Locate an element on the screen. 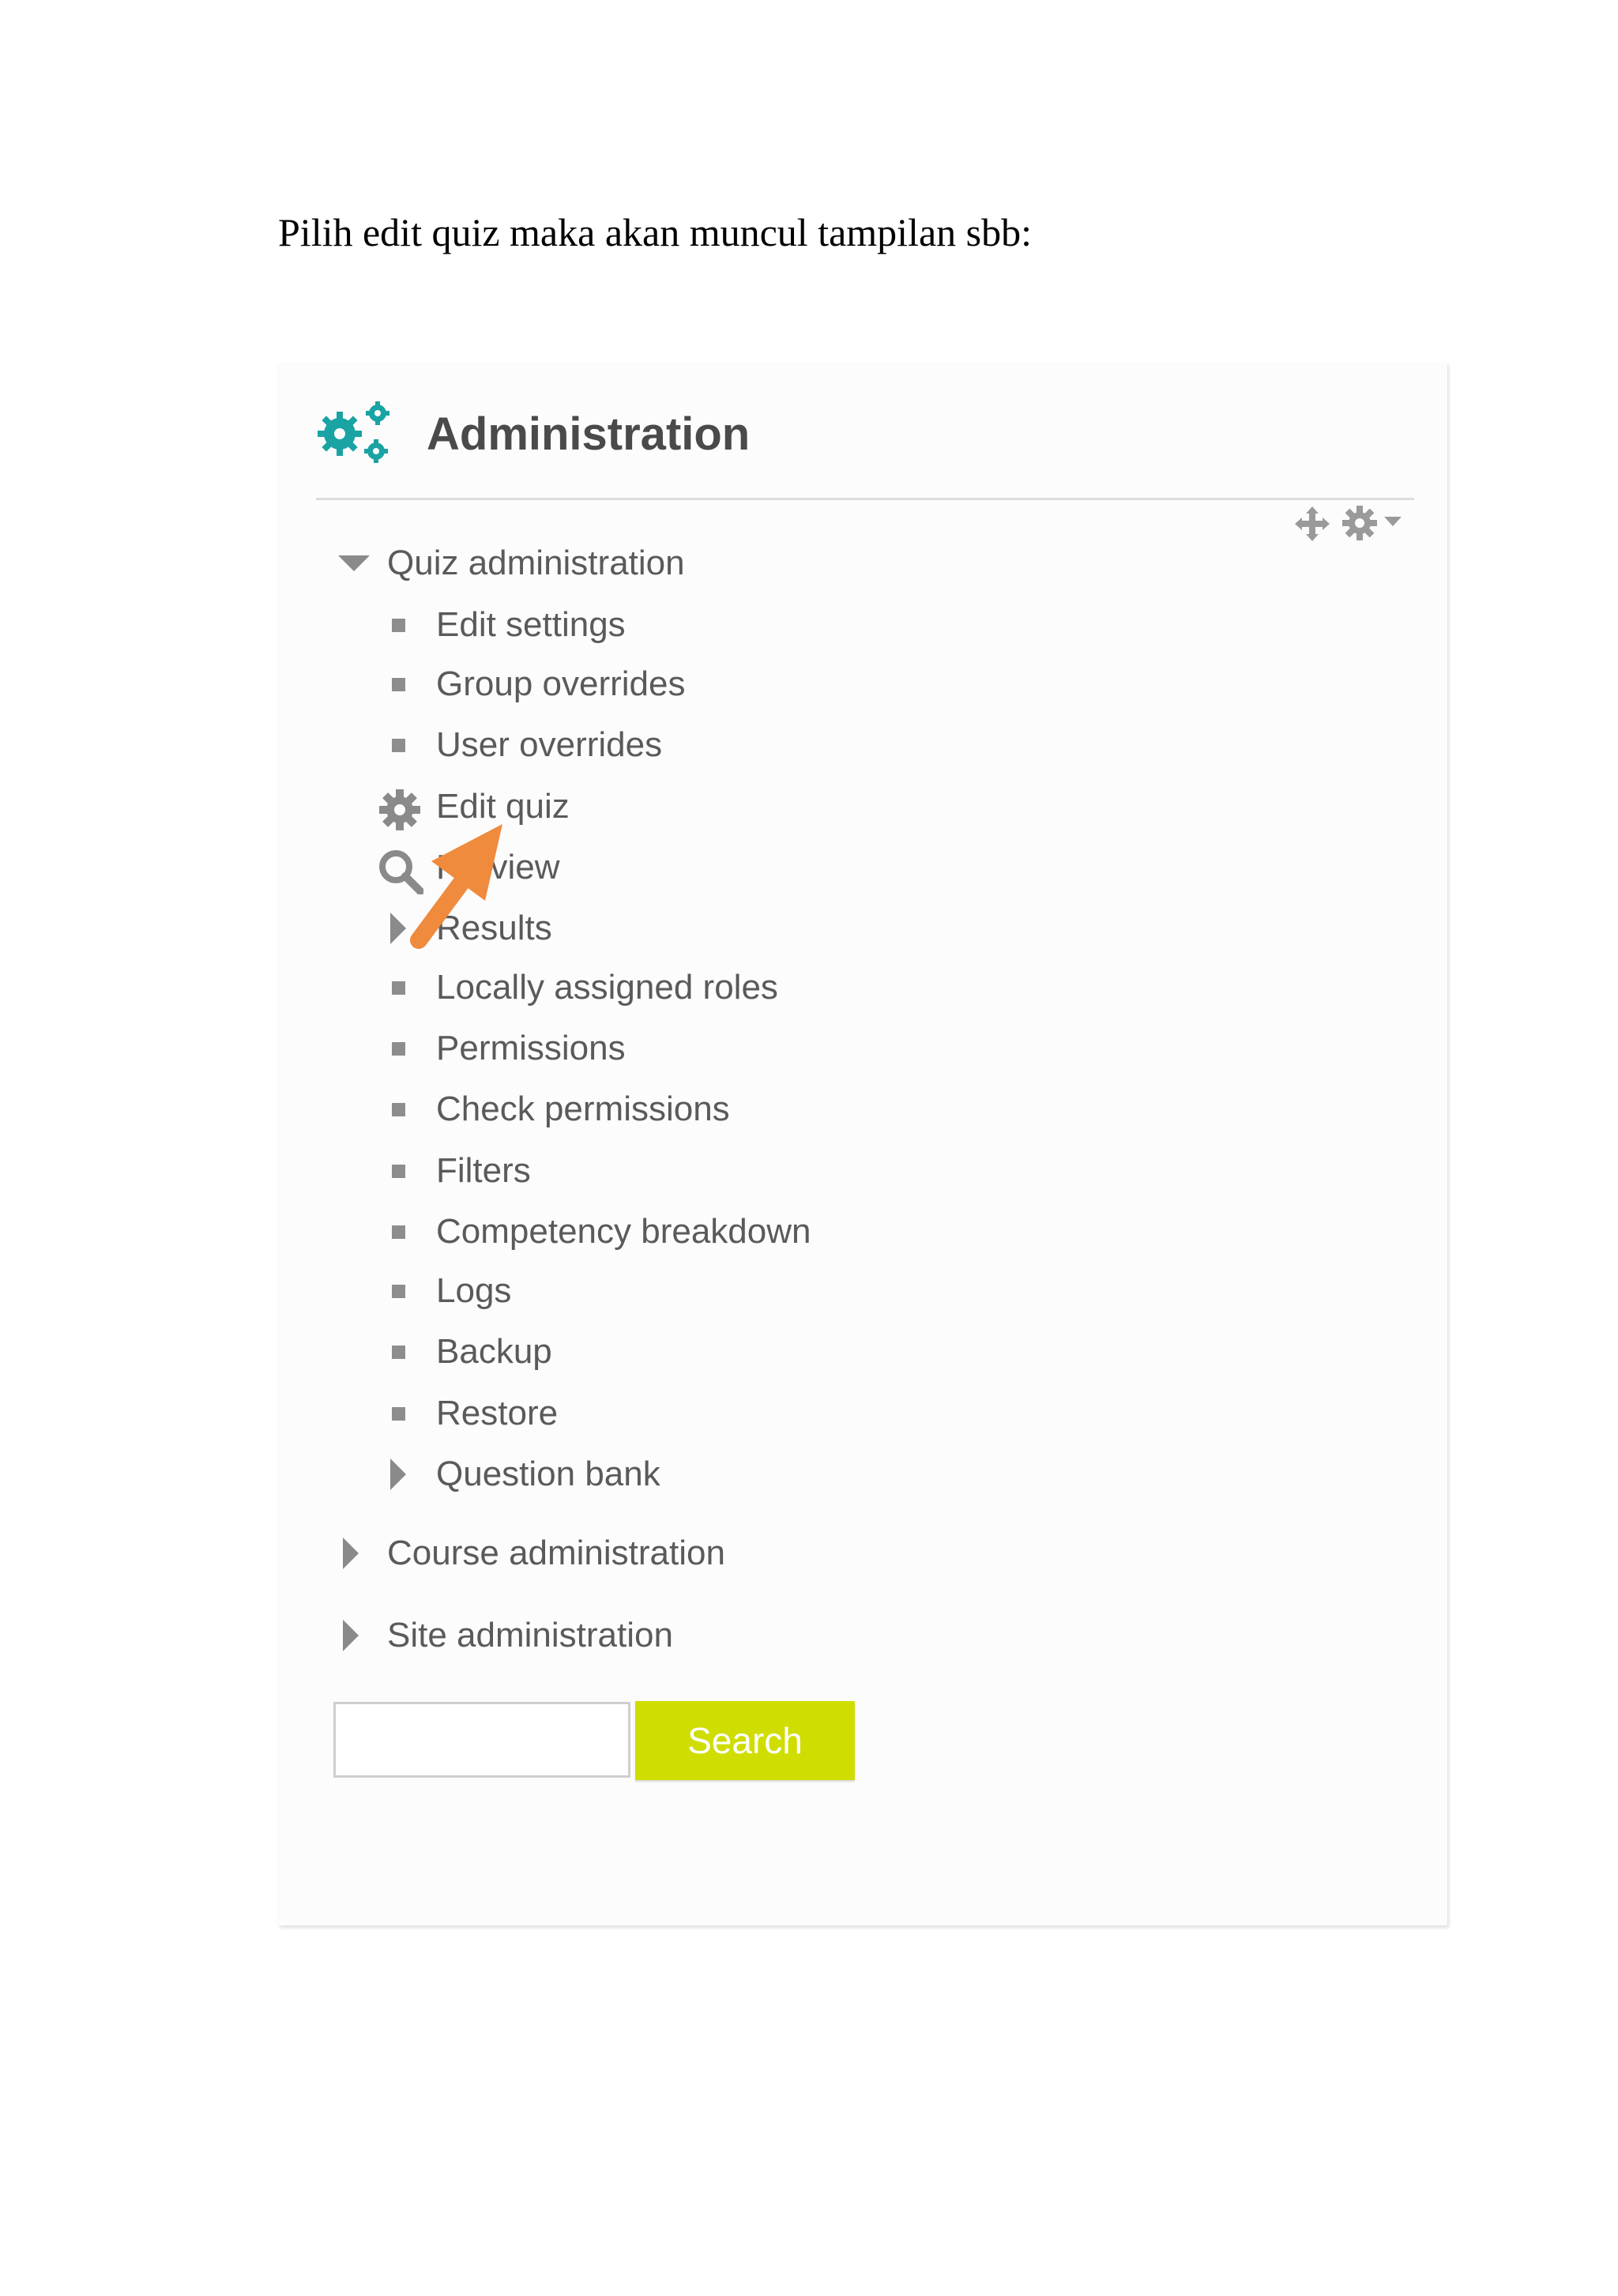 The width and height of the screenshot is (1618, 2296). move-icon is located at coordinates (1312, 523).